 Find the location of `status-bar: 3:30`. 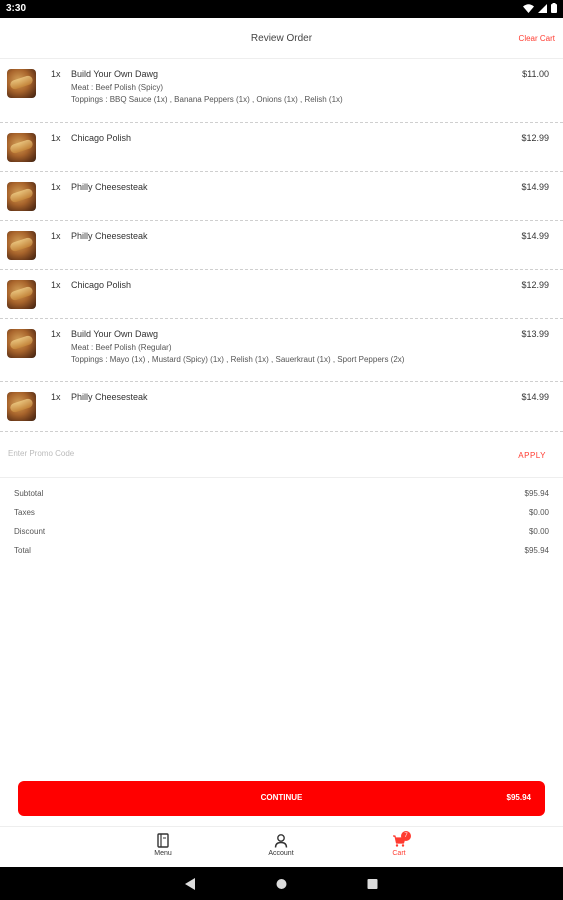

status-bar: 3:30 is located at coordinates (281, 9).